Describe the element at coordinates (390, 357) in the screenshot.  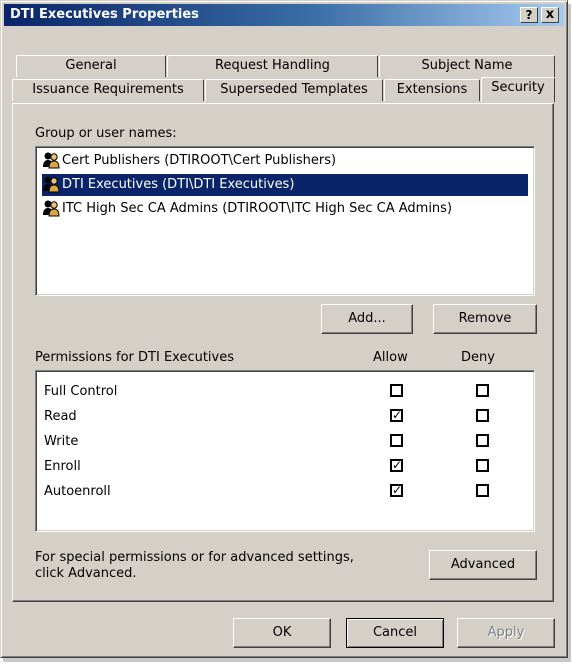
I see `allow-column-header: Allow` at that location.